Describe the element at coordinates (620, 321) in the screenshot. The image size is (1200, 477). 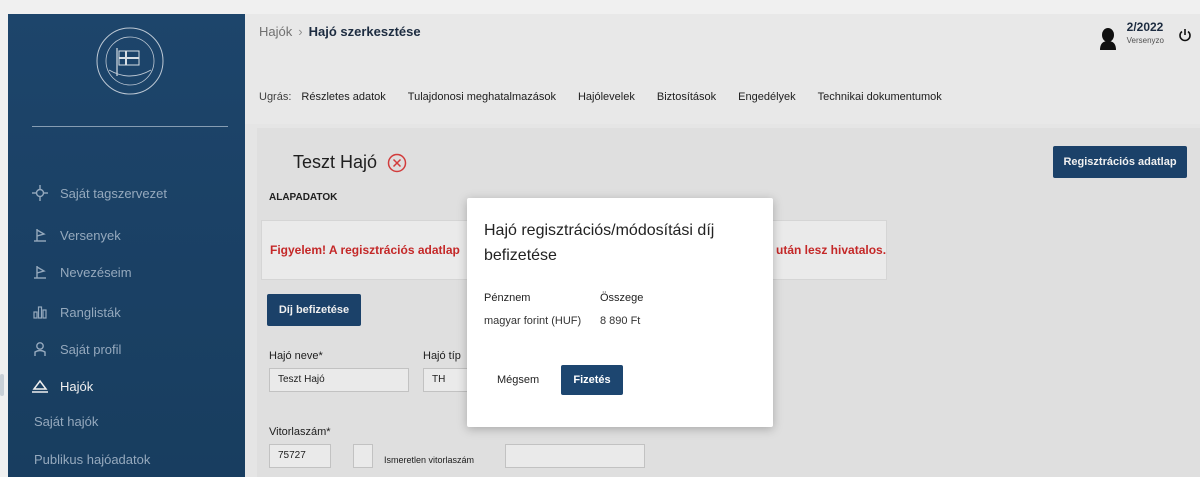
I see `amount-value: 8 890 Ft` at that location.